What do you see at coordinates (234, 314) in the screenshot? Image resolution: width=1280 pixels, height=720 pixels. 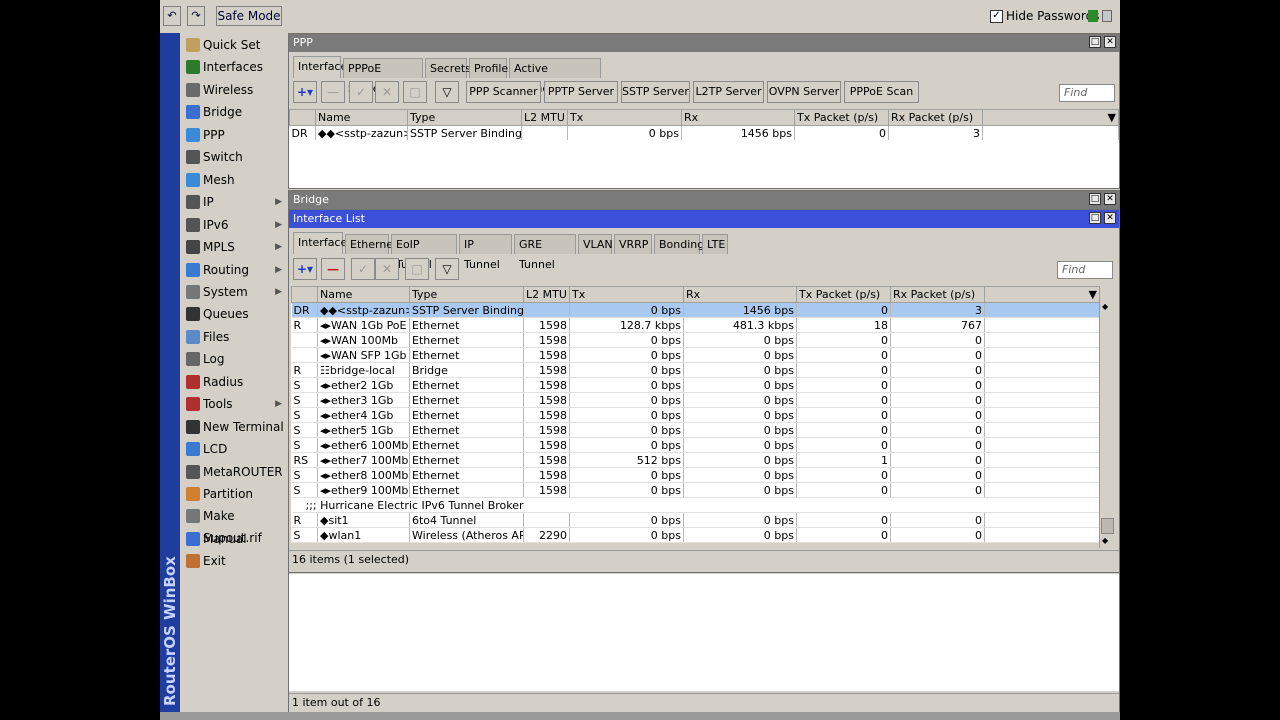 I see `menu-item-queues: Queues` at bounding box center [234, 314].